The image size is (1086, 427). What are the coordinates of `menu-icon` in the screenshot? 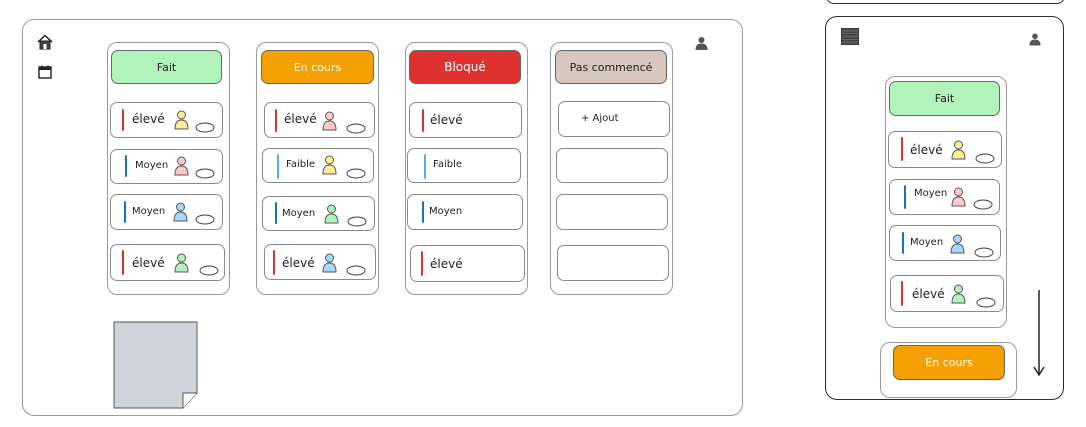 It's located at (850, 36).